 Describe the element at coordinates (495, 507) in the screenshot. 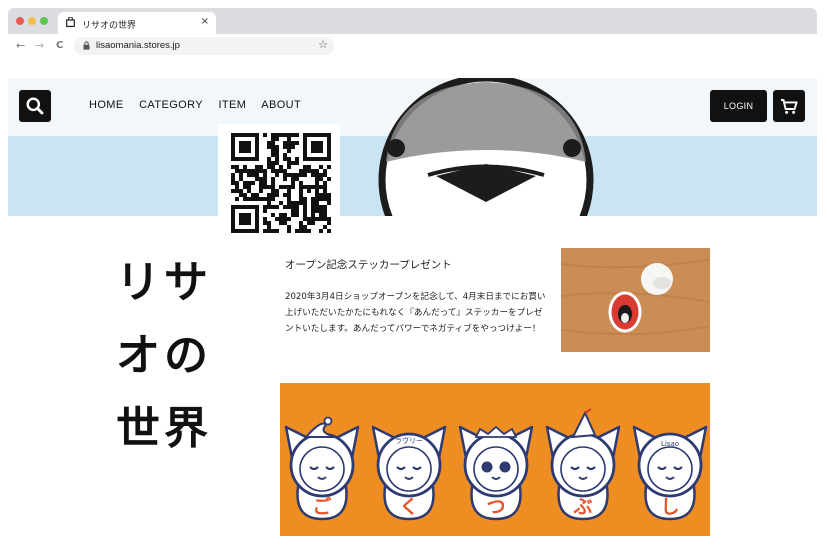

I see `banner-character-glyph: つ` at that location.